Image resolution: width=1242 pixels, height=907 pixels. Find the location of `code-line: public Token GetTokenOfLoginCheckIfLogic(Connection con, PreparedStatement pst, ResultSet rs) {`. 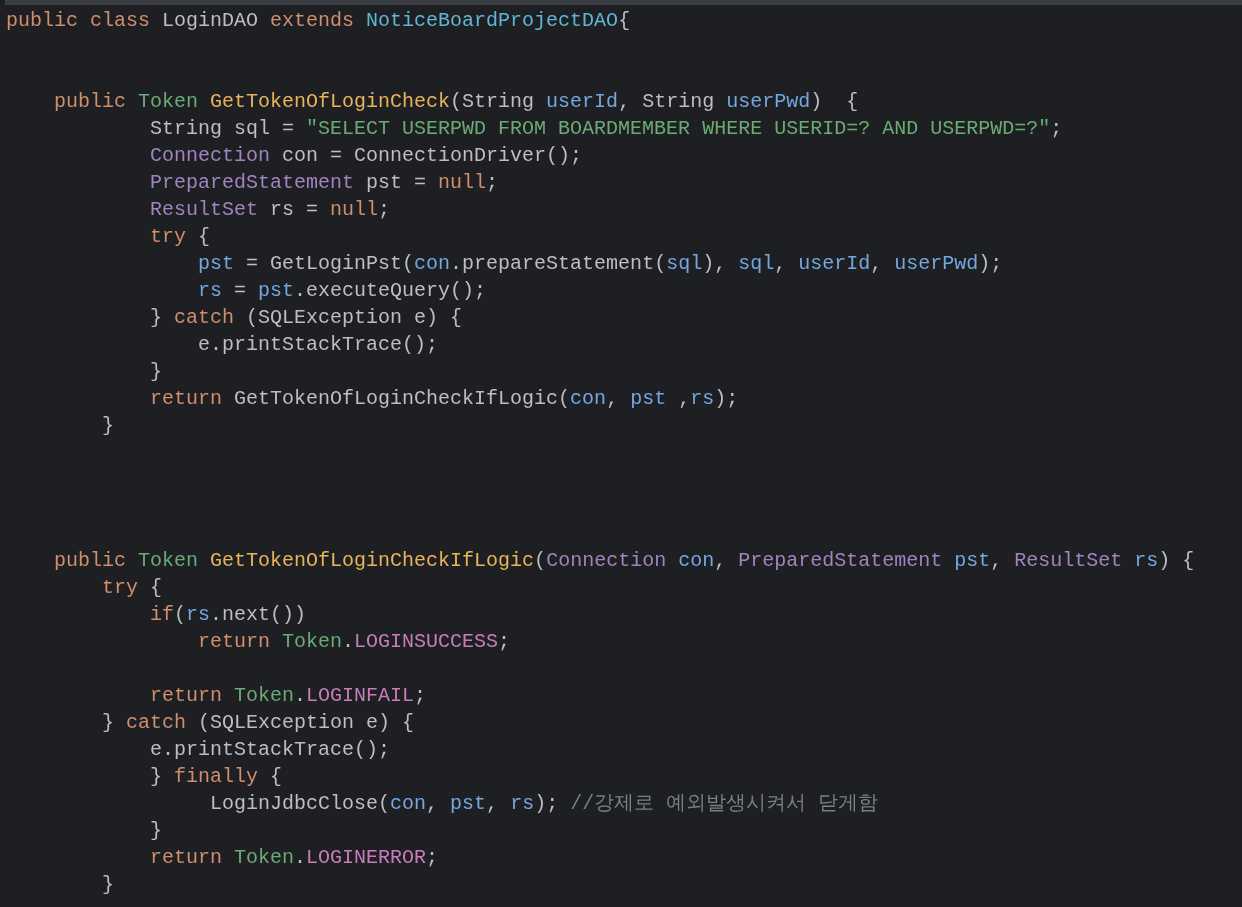

code-line: public Token GetTokenOfLoginCheckIfLogic(Connection con, PreparedStatement pst, ResultSet rs) { is located at coordinates (624, 561).